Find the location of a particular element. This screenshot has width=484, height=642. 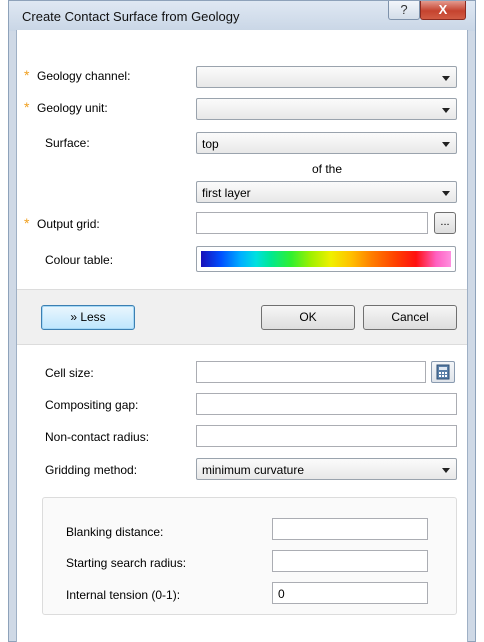

dialog-title: Create Contact Surface from Geology is located at coordinates (131, 16).